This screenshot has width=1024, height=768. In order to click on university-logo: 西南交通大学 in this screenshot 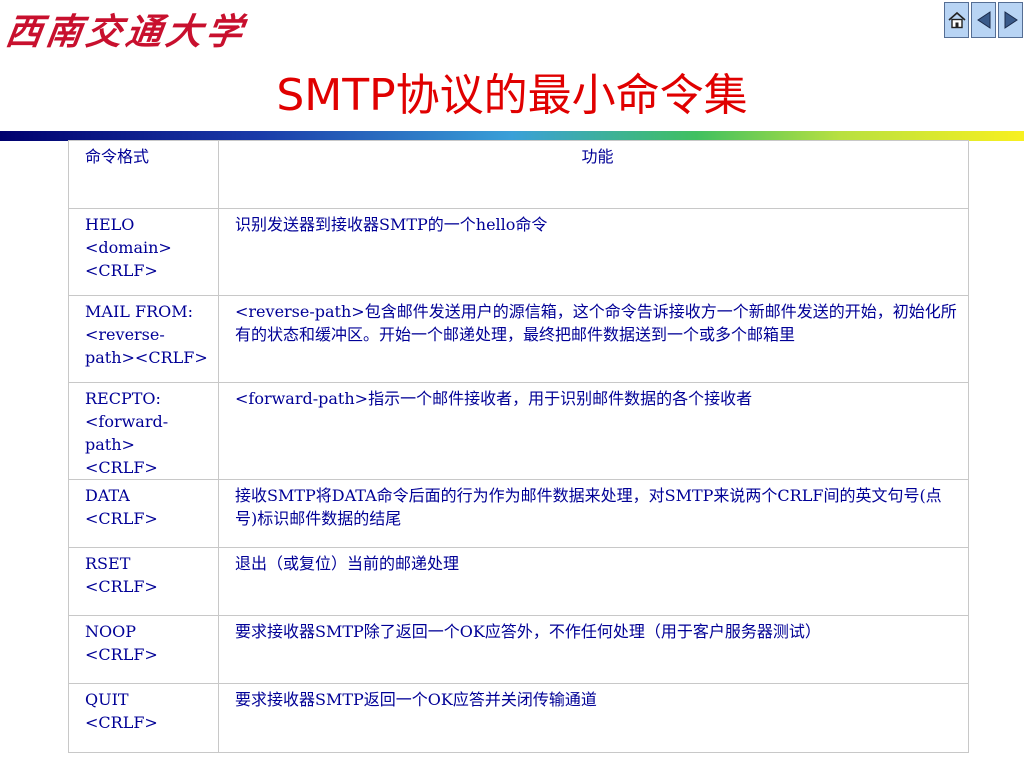, I will do `click(129, 32)`.